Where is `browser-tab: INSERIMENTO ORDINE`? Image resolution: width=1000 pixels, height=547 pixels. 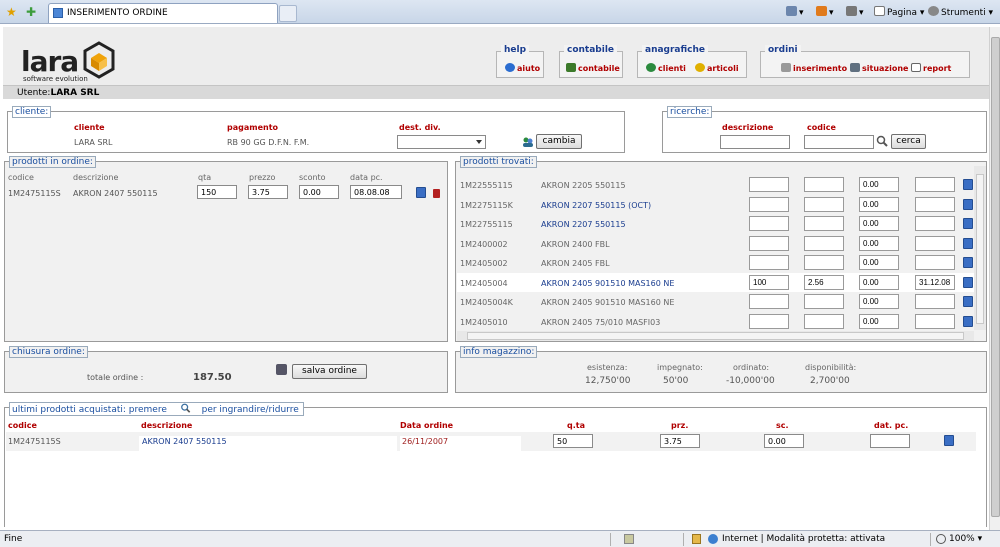
browser-tab: INSERIMENTO ORDINE is located at coordinates (163, 13).